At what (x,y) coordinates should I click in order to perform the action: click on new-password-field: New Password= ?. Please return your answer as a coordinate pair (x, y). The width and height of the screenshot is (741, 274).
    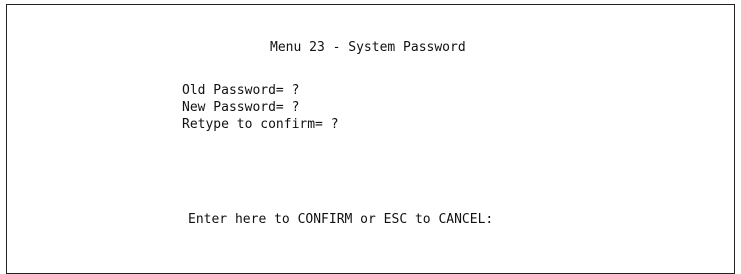
    Looking at the image, I should click on (240, 108).